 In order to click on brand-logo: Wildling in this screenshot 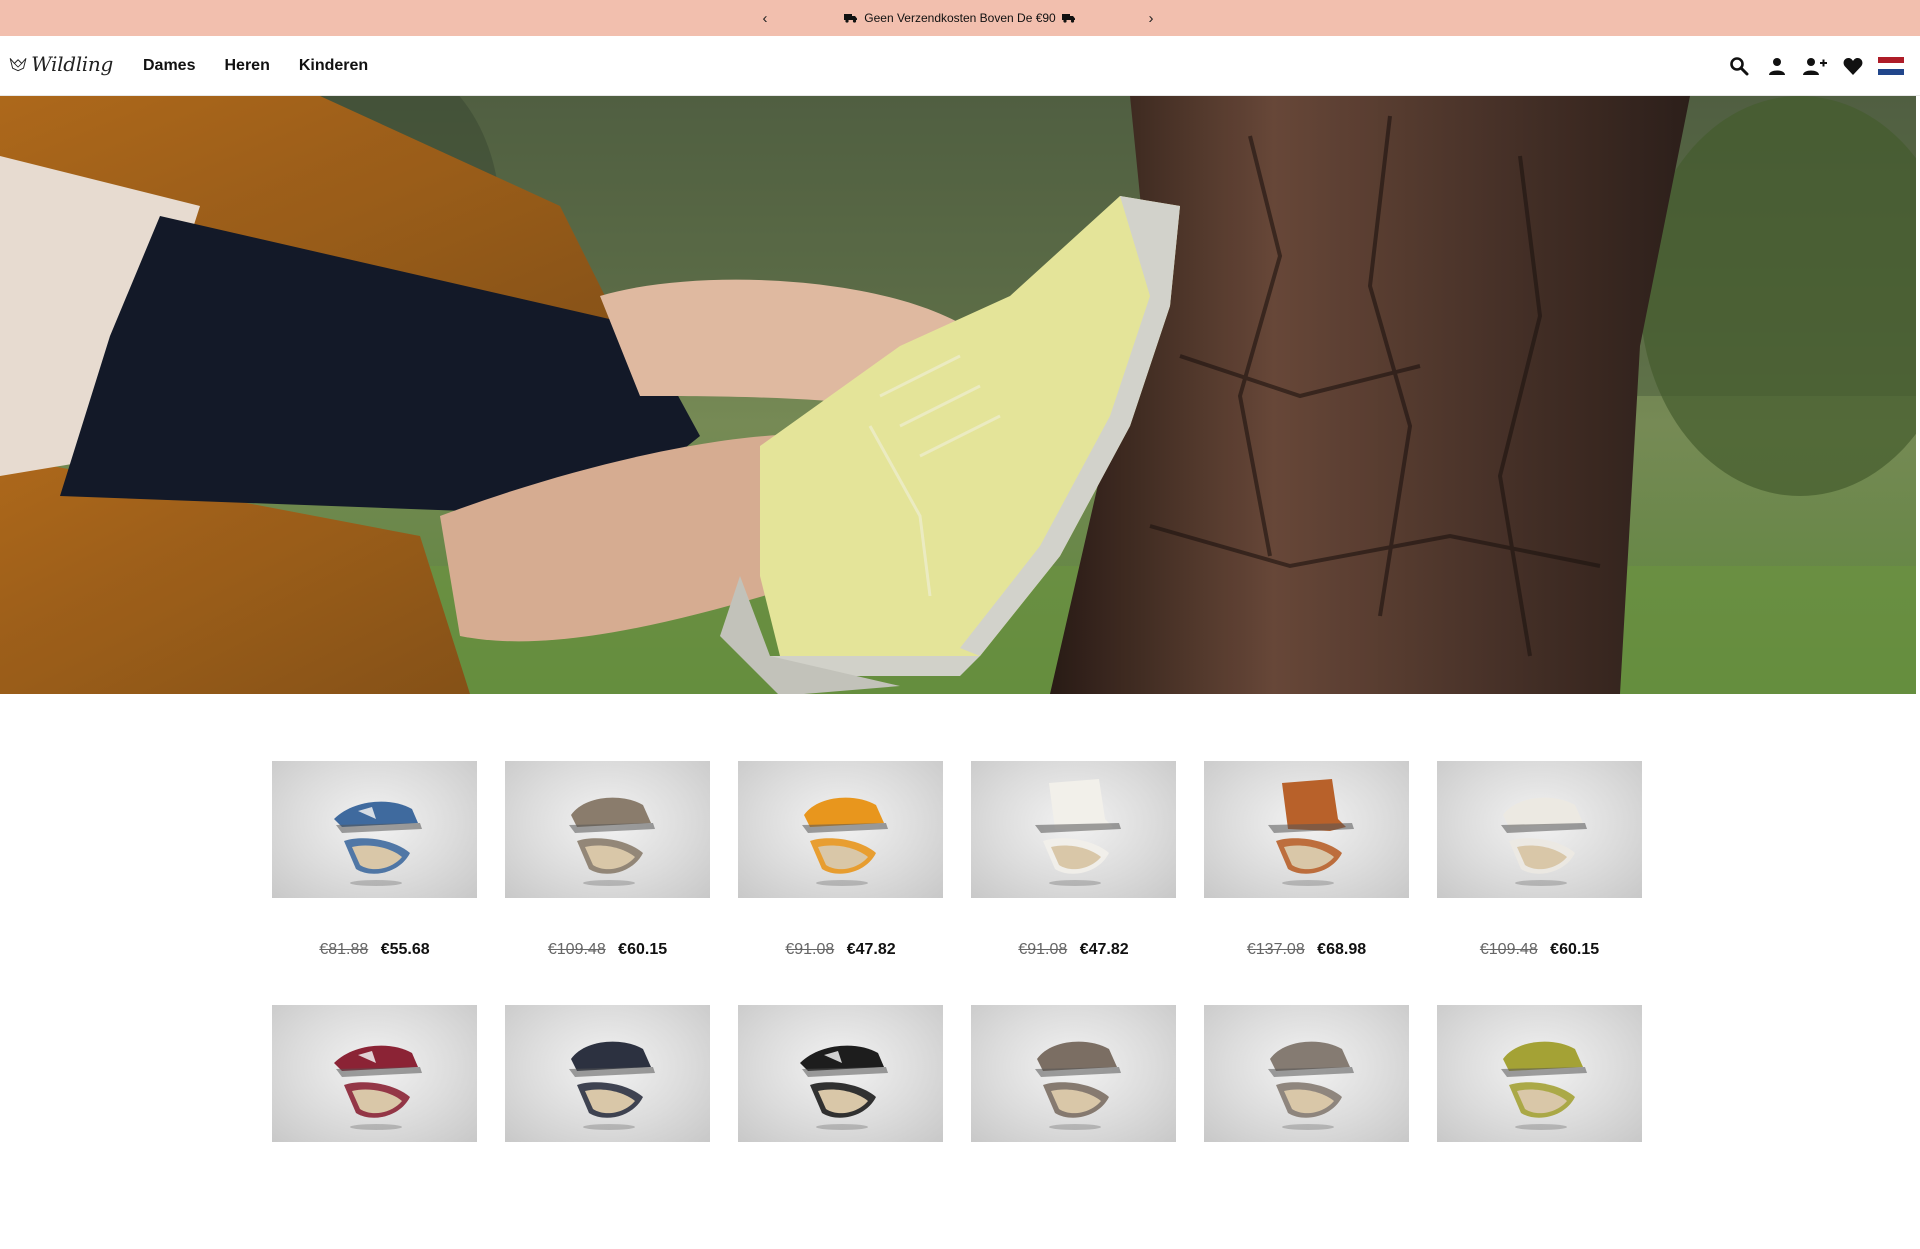, I will do `click(61, 64)`.